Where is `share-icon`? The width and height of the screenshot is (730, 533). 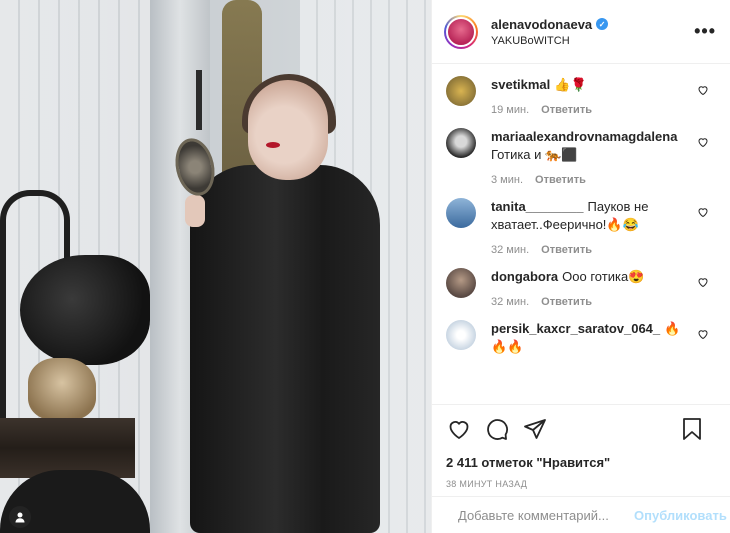
share-icon is located at coordinates (535, 429).